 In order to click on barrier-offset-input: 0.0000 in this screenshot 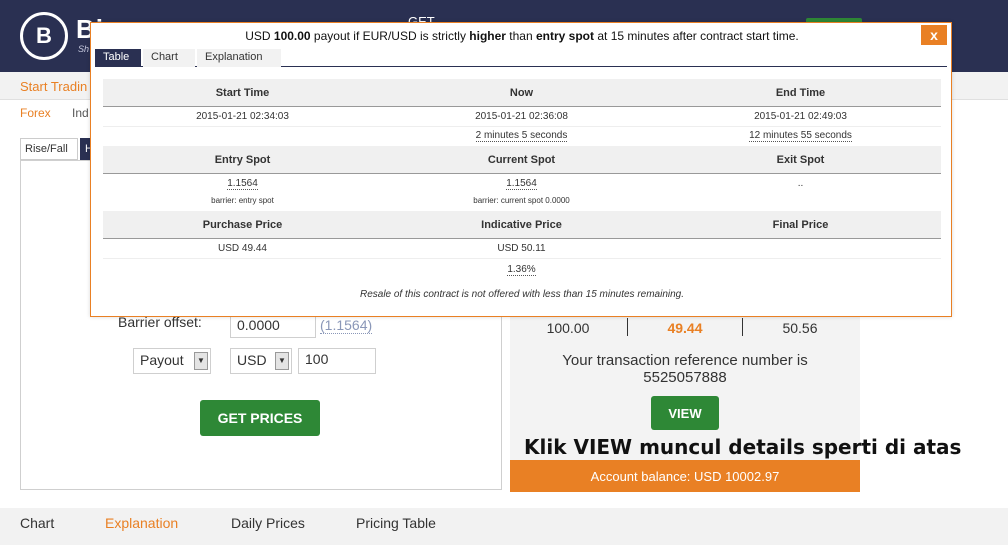, I will do `click(273, 326)`.